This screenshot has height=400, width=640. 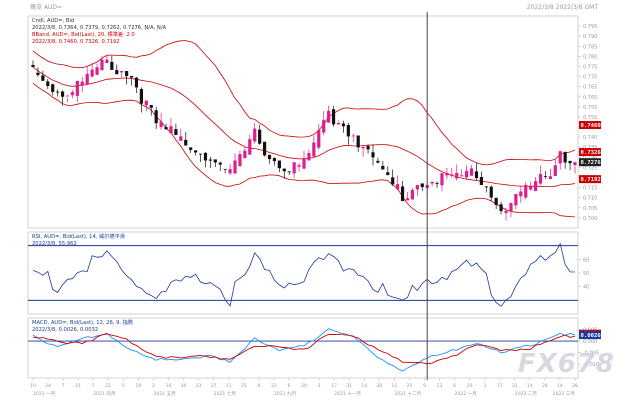 I want to click on x-tick-label: 17, so click(x=500, y=386).